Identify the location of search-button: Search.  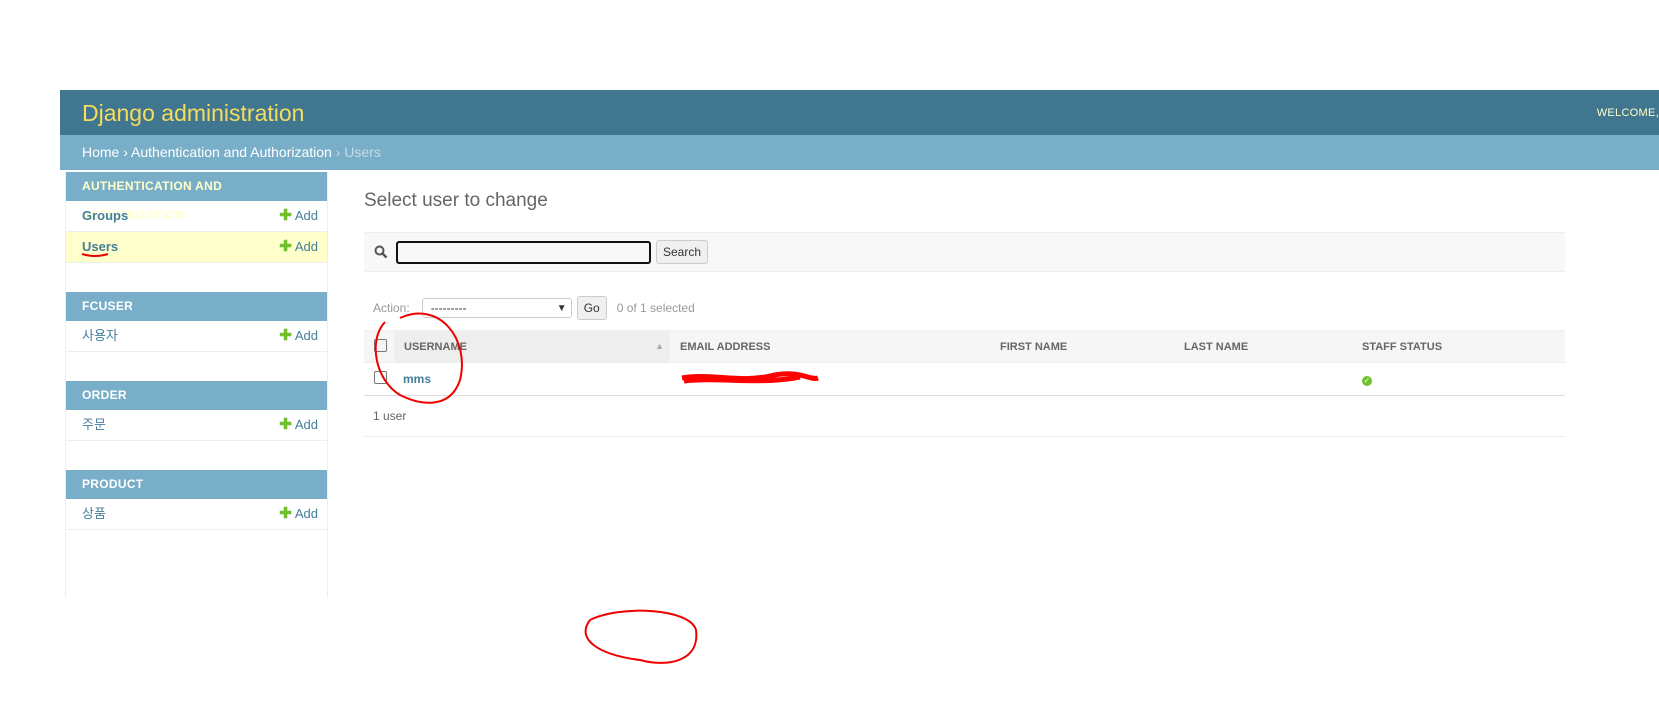
(682, 252).